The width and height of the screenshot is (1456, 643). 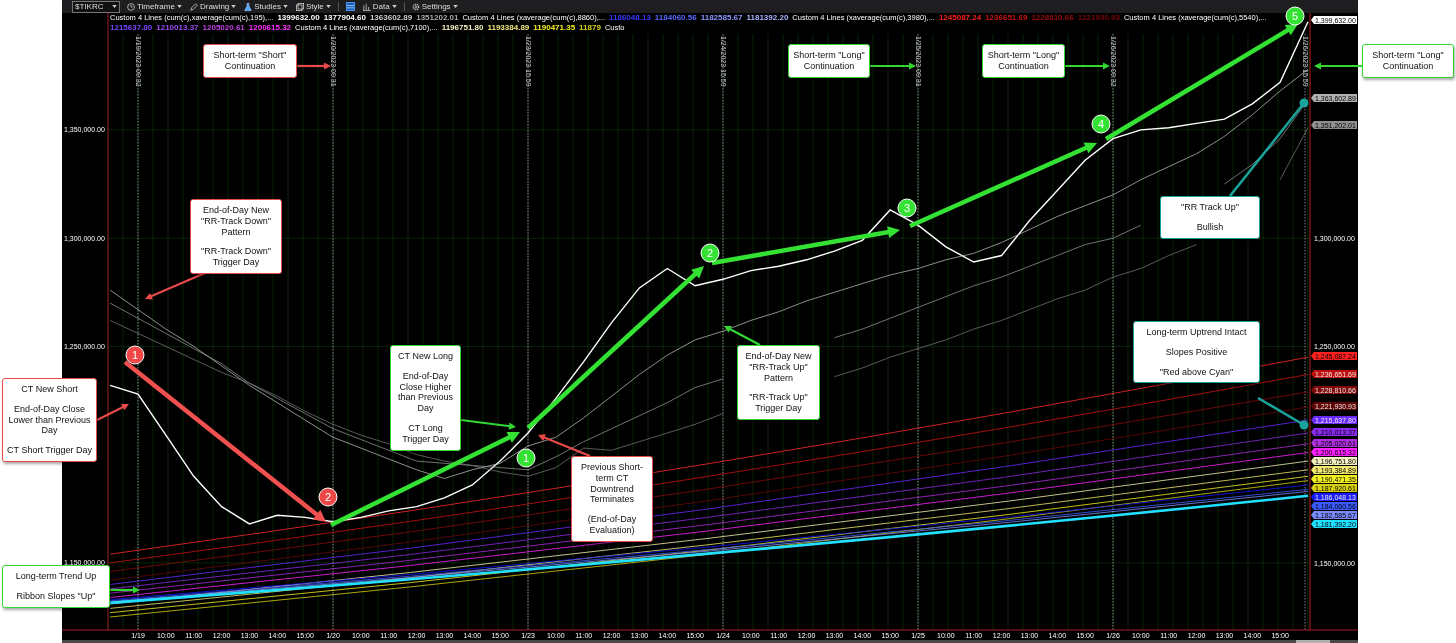 I want to click on study-value: 1245087.24, so click(x=960, y=17).